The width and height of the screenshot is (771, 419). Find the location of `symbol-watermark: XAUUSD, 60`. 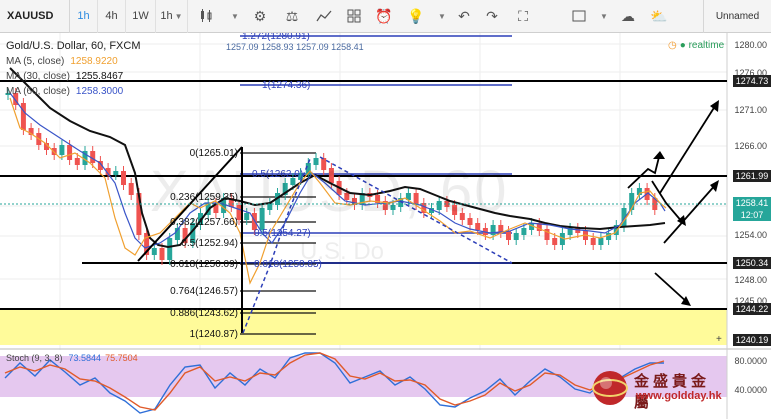

symbol-watermark: XAUUSD, 60 is located at coordinates (329, 191).